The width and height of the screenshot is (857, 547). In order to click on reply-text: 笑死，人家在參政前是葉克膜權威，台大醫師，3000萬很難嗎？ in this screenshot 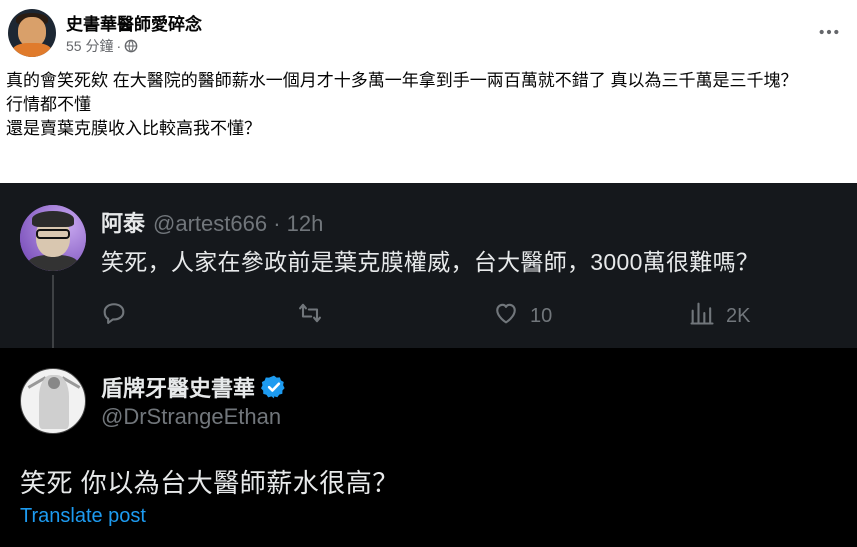, I will do `click(430, 262)`.